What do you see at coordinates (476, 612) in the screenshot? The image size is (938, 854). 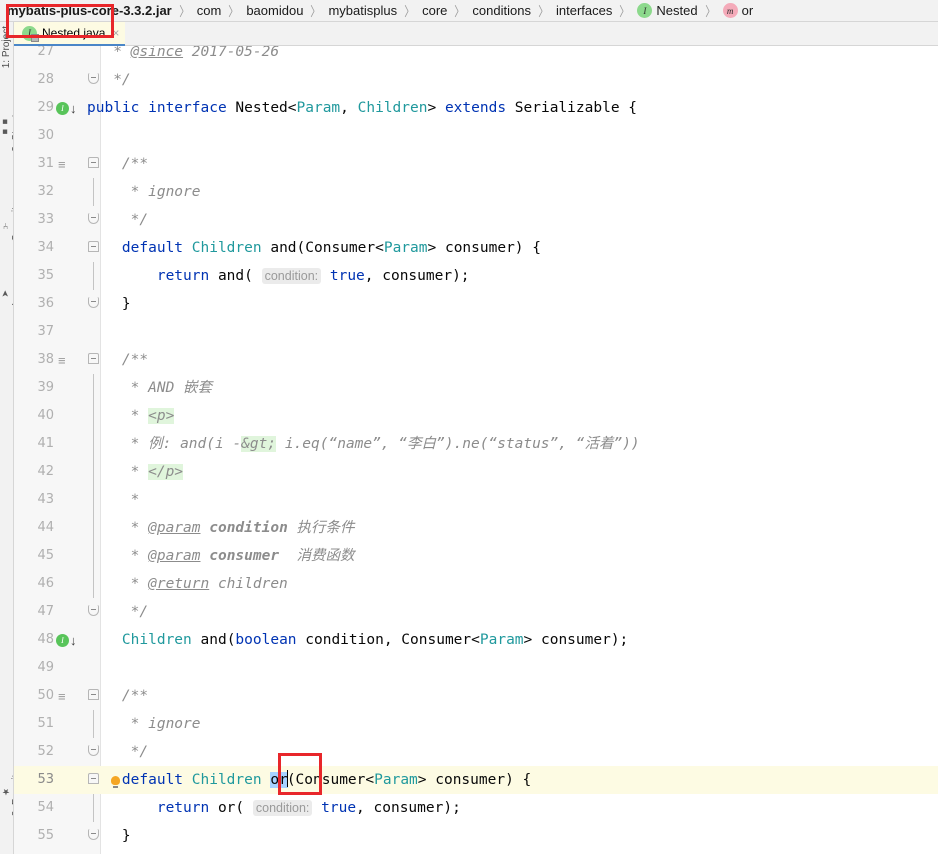 I see `code-line: 47 */` at bounding box center [476, 612].